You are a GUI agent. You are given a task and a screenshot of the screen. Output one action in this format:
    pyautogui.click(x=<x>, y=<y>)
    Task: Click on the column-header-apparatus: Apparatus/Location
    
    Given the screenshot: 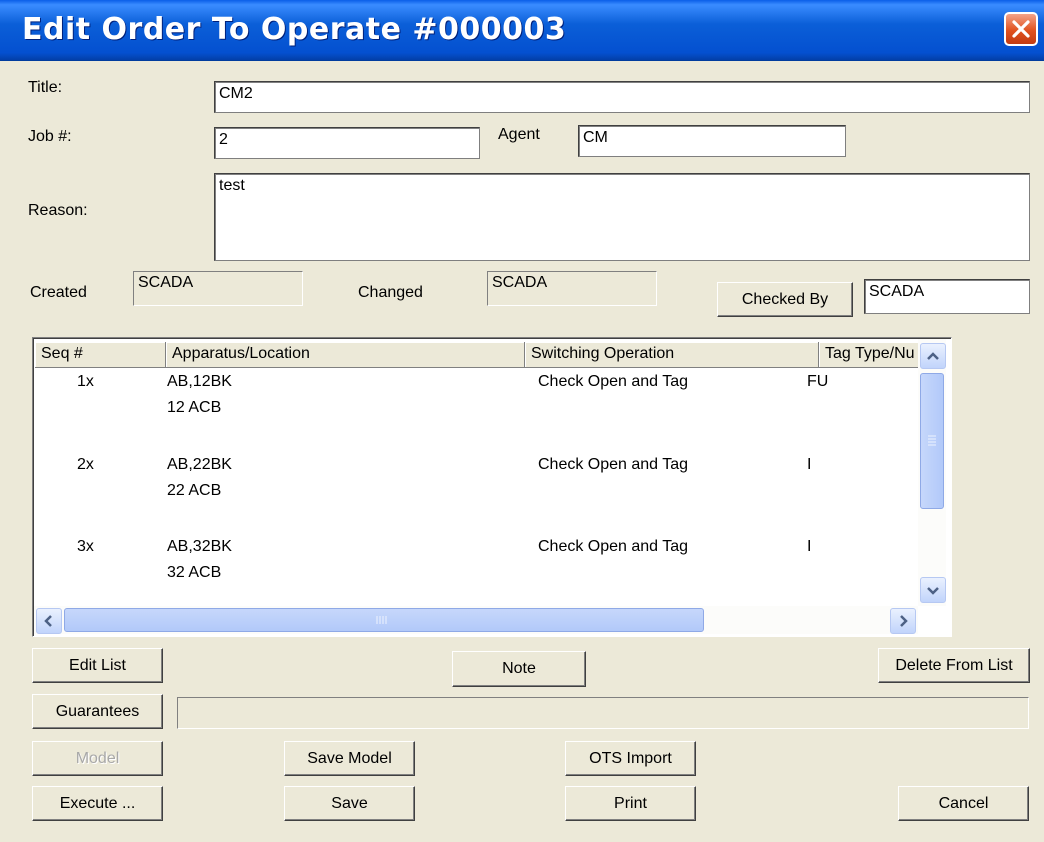 What is the action you would take?
    pyautogui.click(x=345, y=355)
    